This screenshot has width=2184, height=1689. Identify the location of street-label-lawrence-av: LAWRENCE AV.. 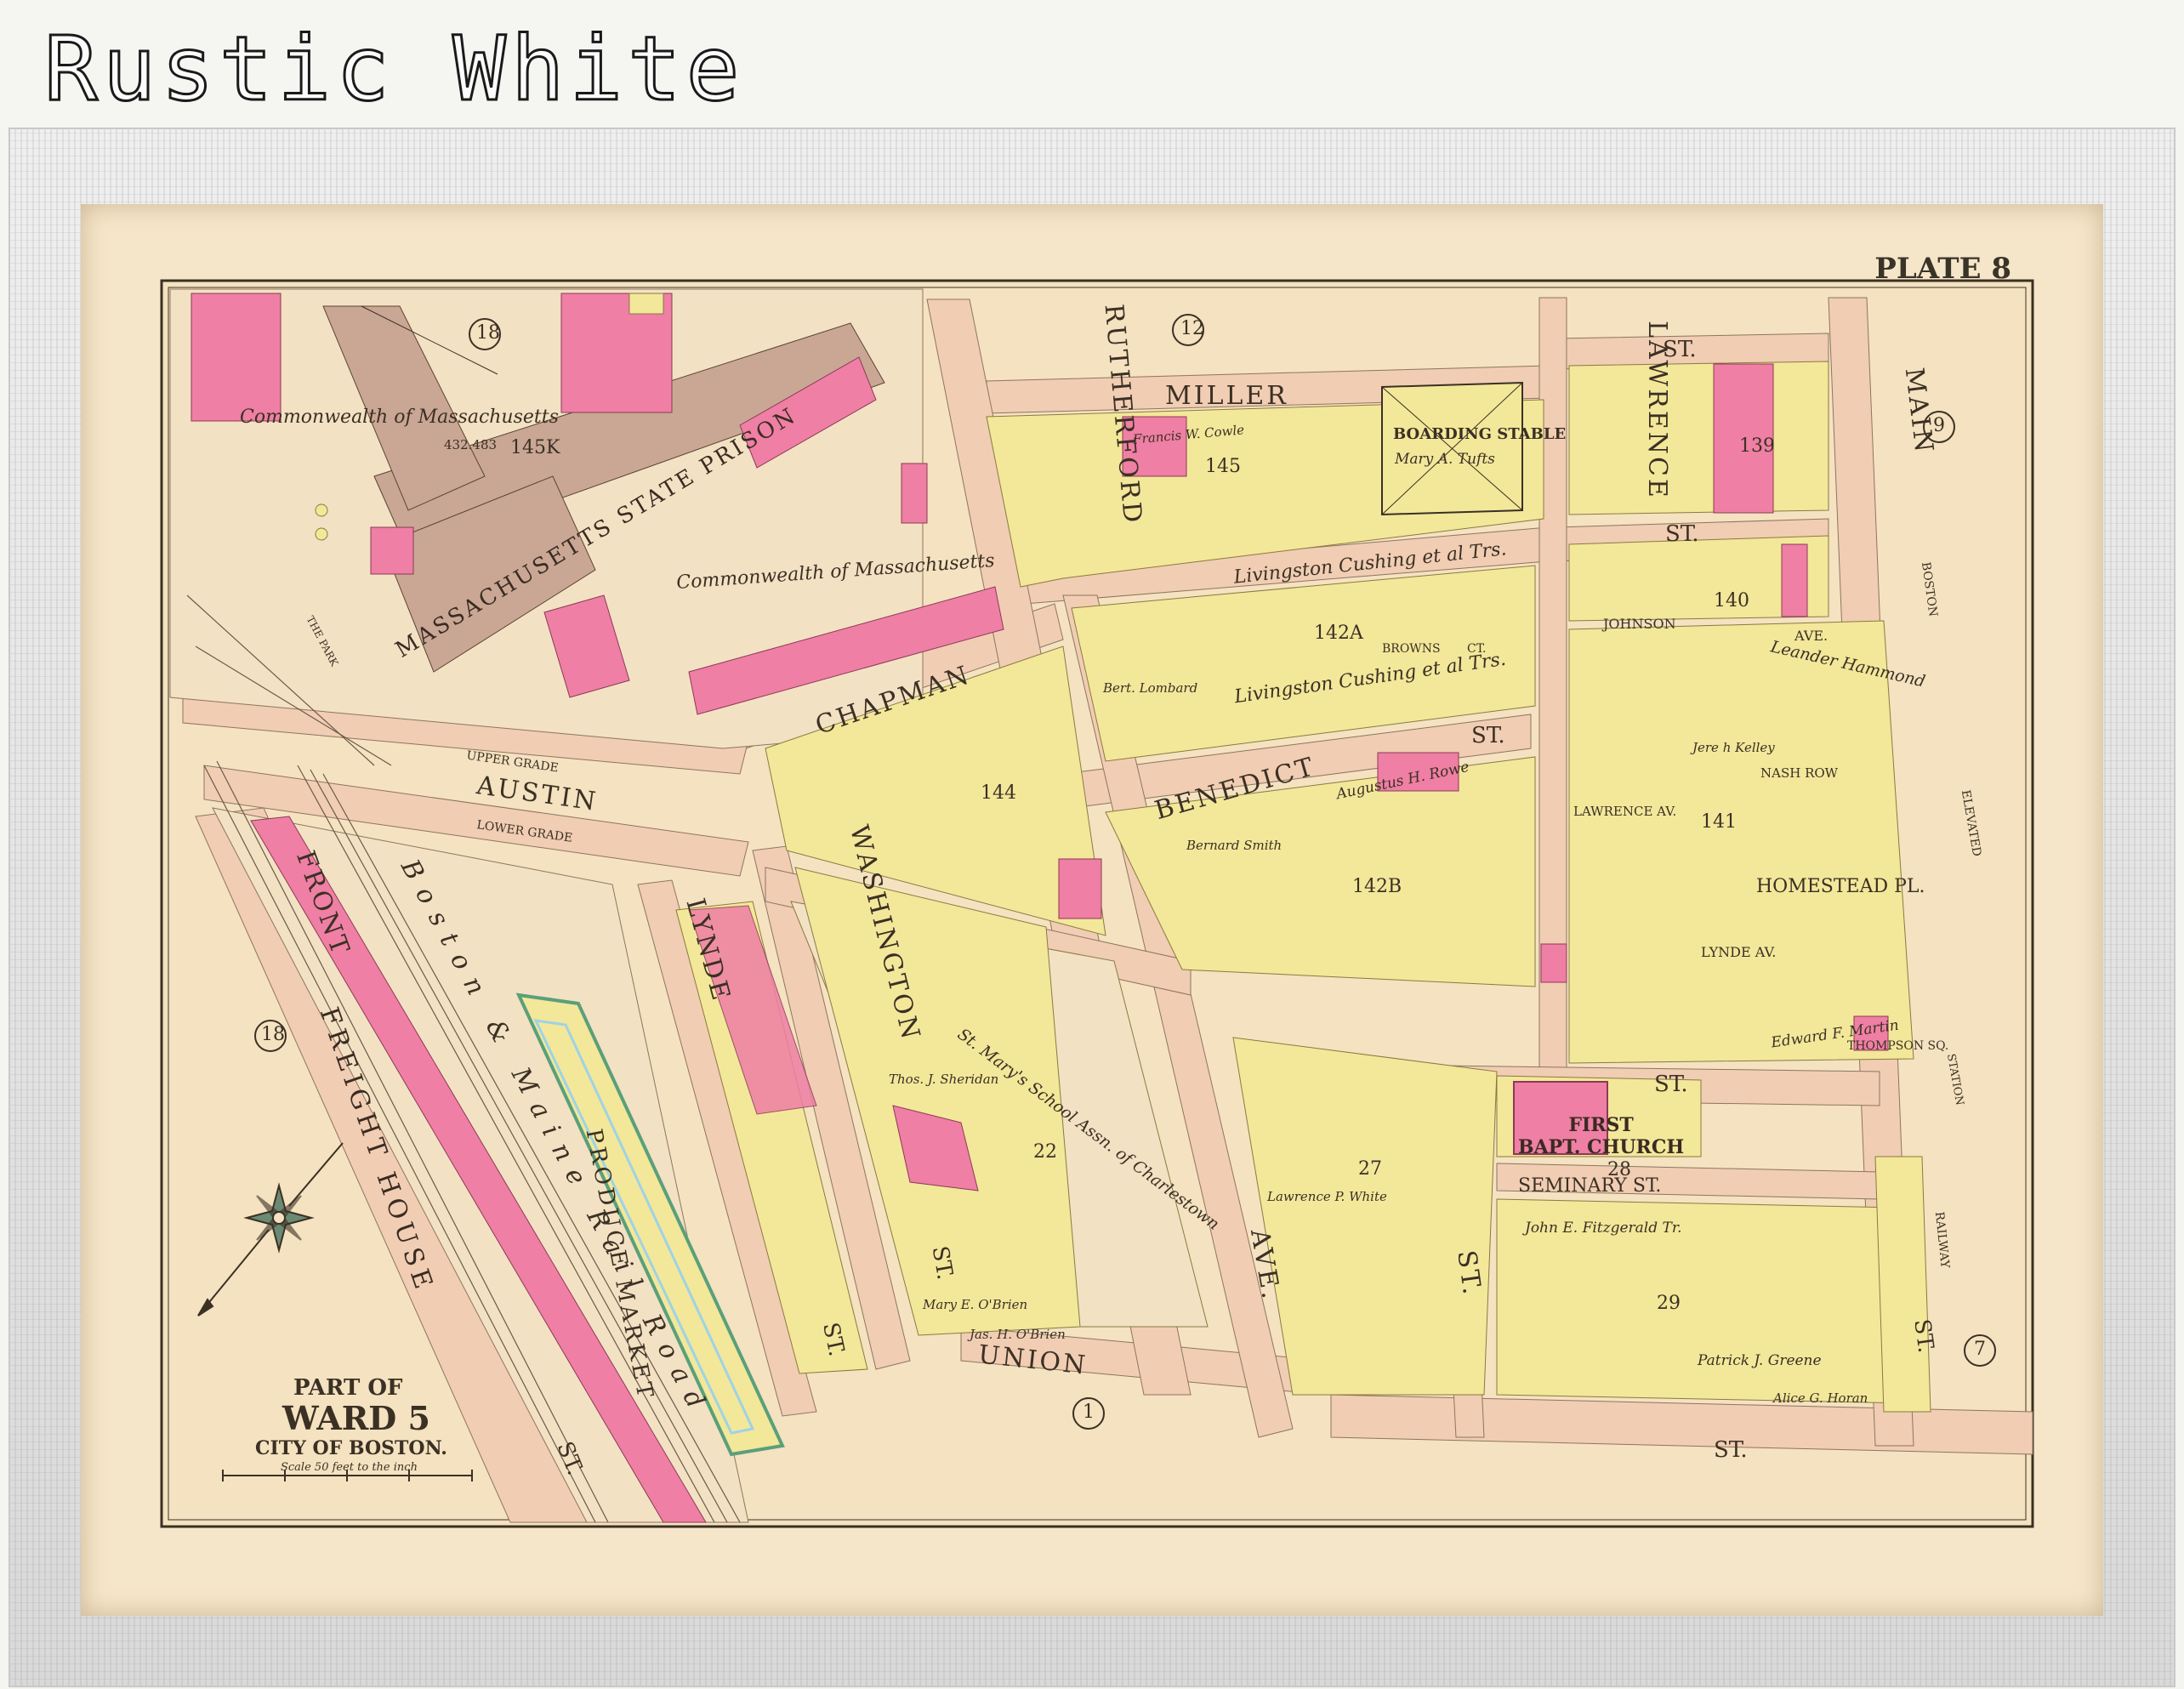
(1625, 811).